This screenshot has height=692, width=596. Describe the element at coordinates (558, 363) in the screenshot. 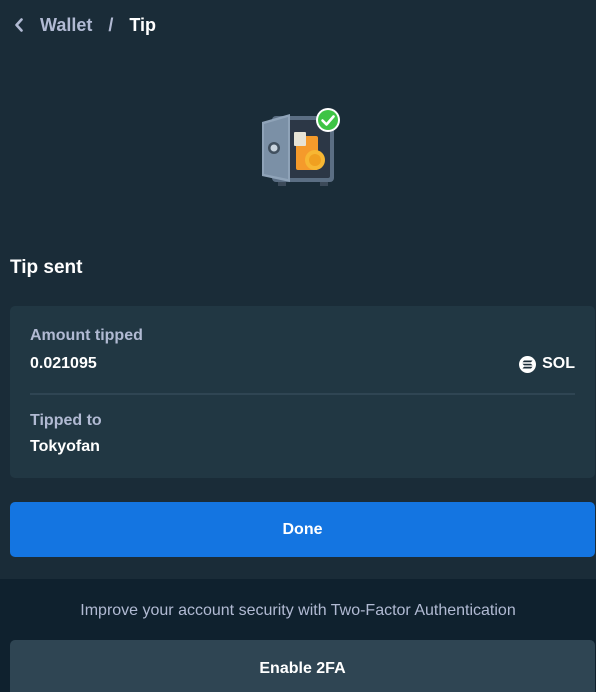

I see `currency-code: SOL` at that location.